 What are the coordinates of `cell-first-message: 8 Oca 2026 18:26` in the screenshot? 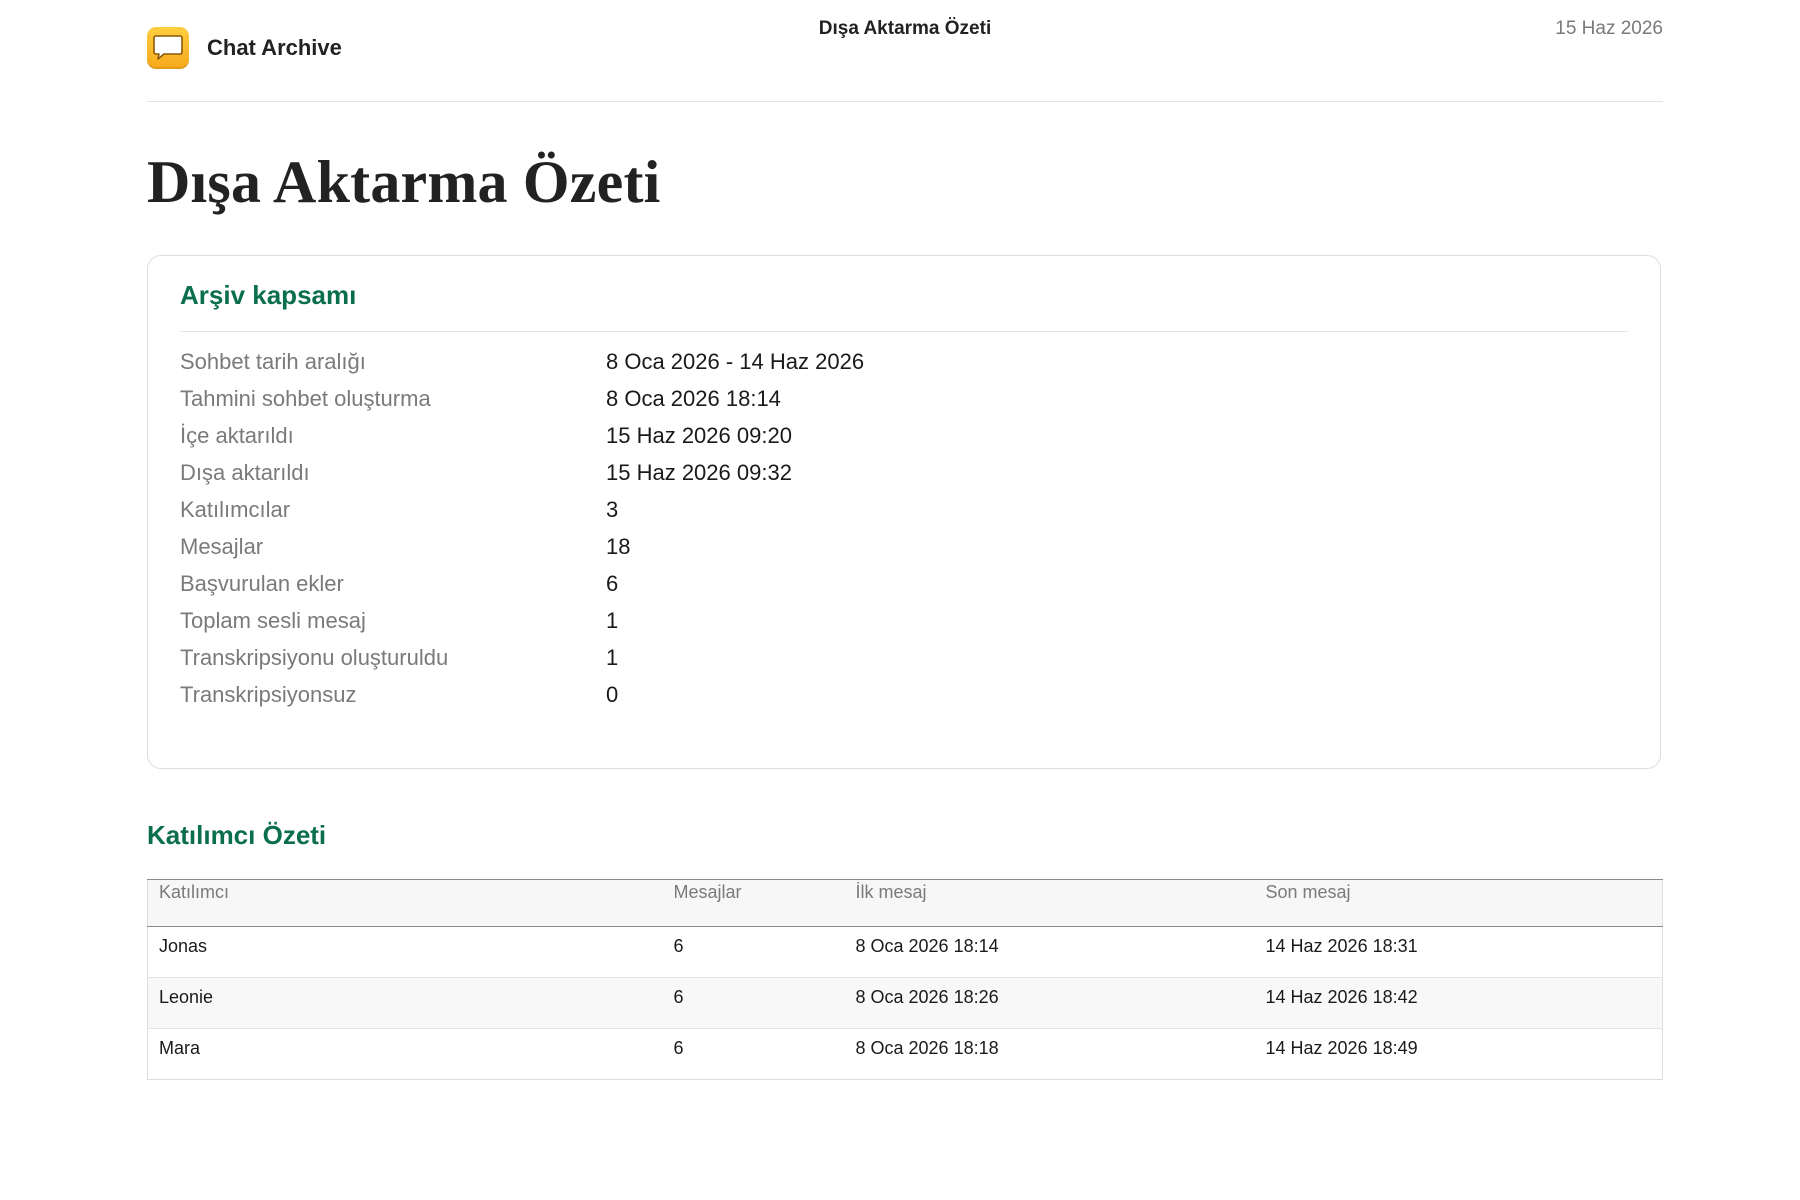 It's located at (1049, 1003).